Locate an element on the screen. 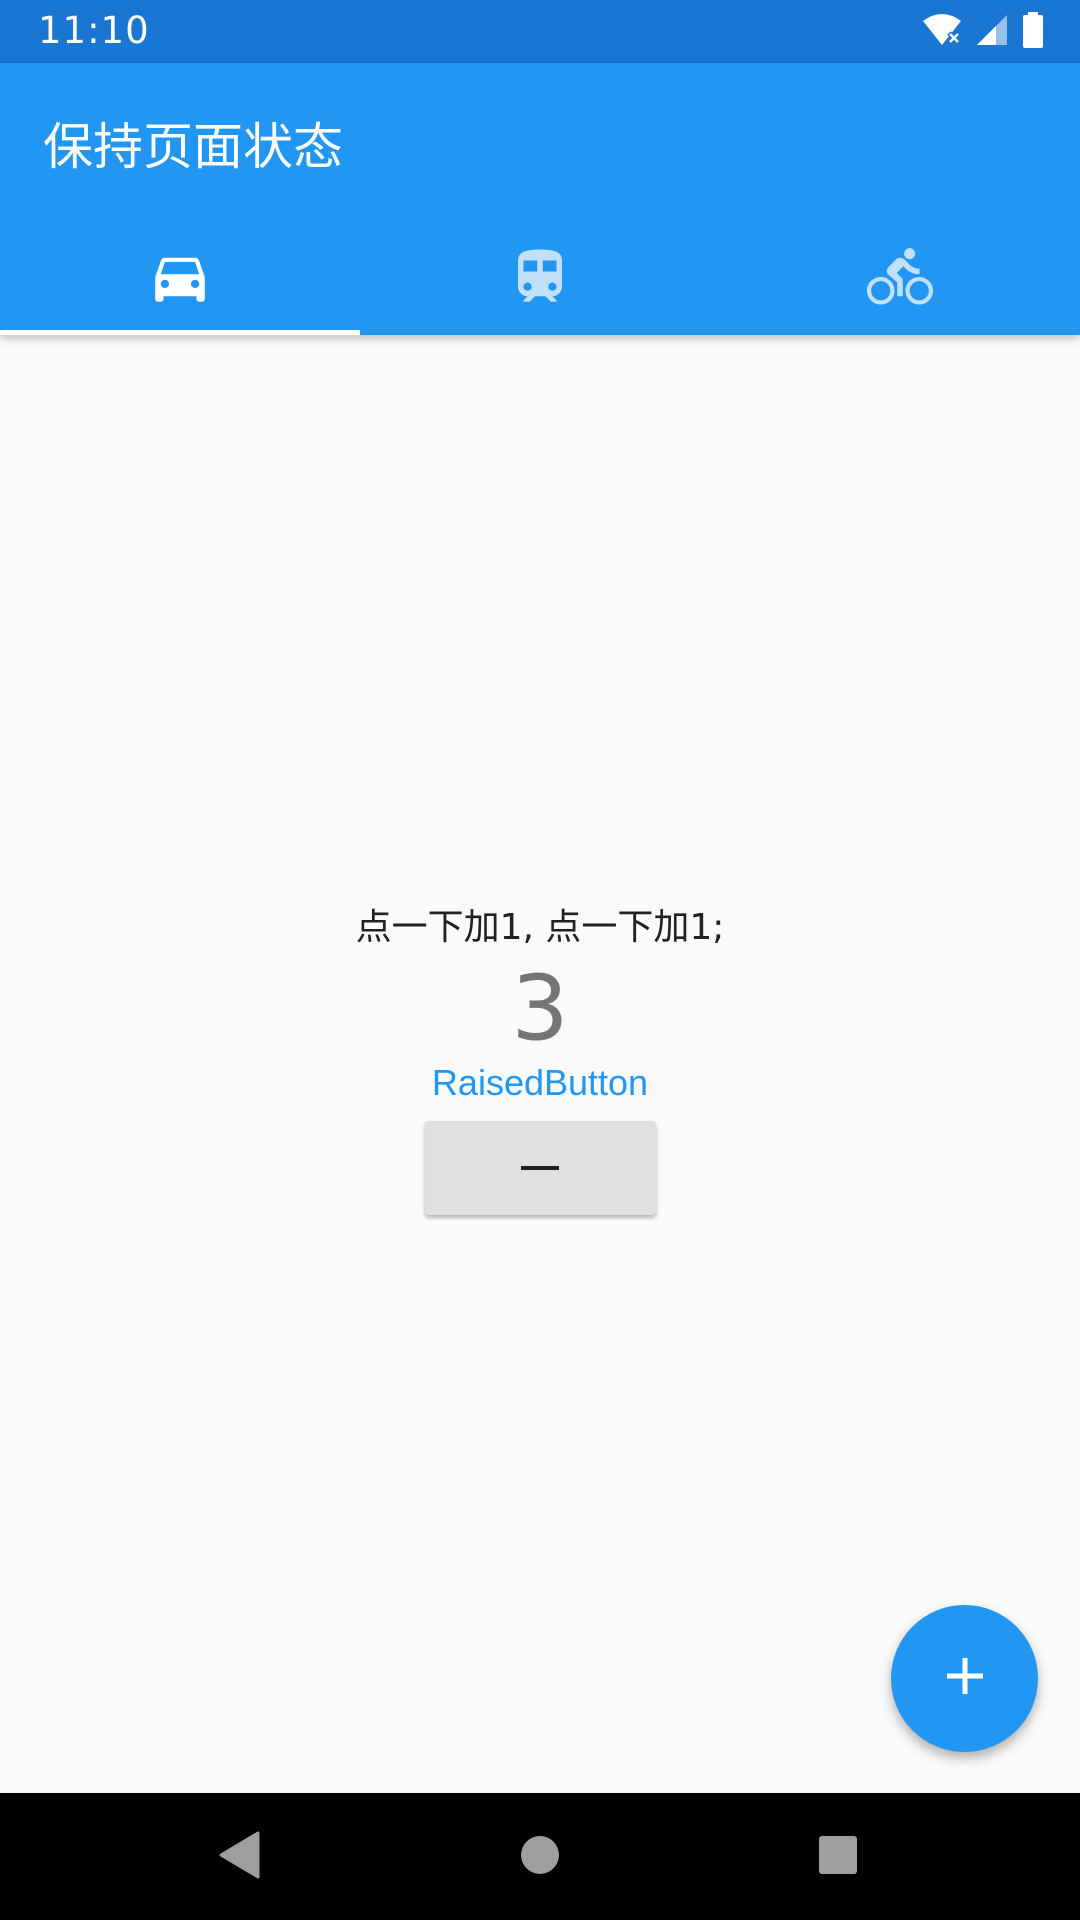 The height and width of the screenshot is (1920, 1080). tab-car is located at coordinates (180, 279).